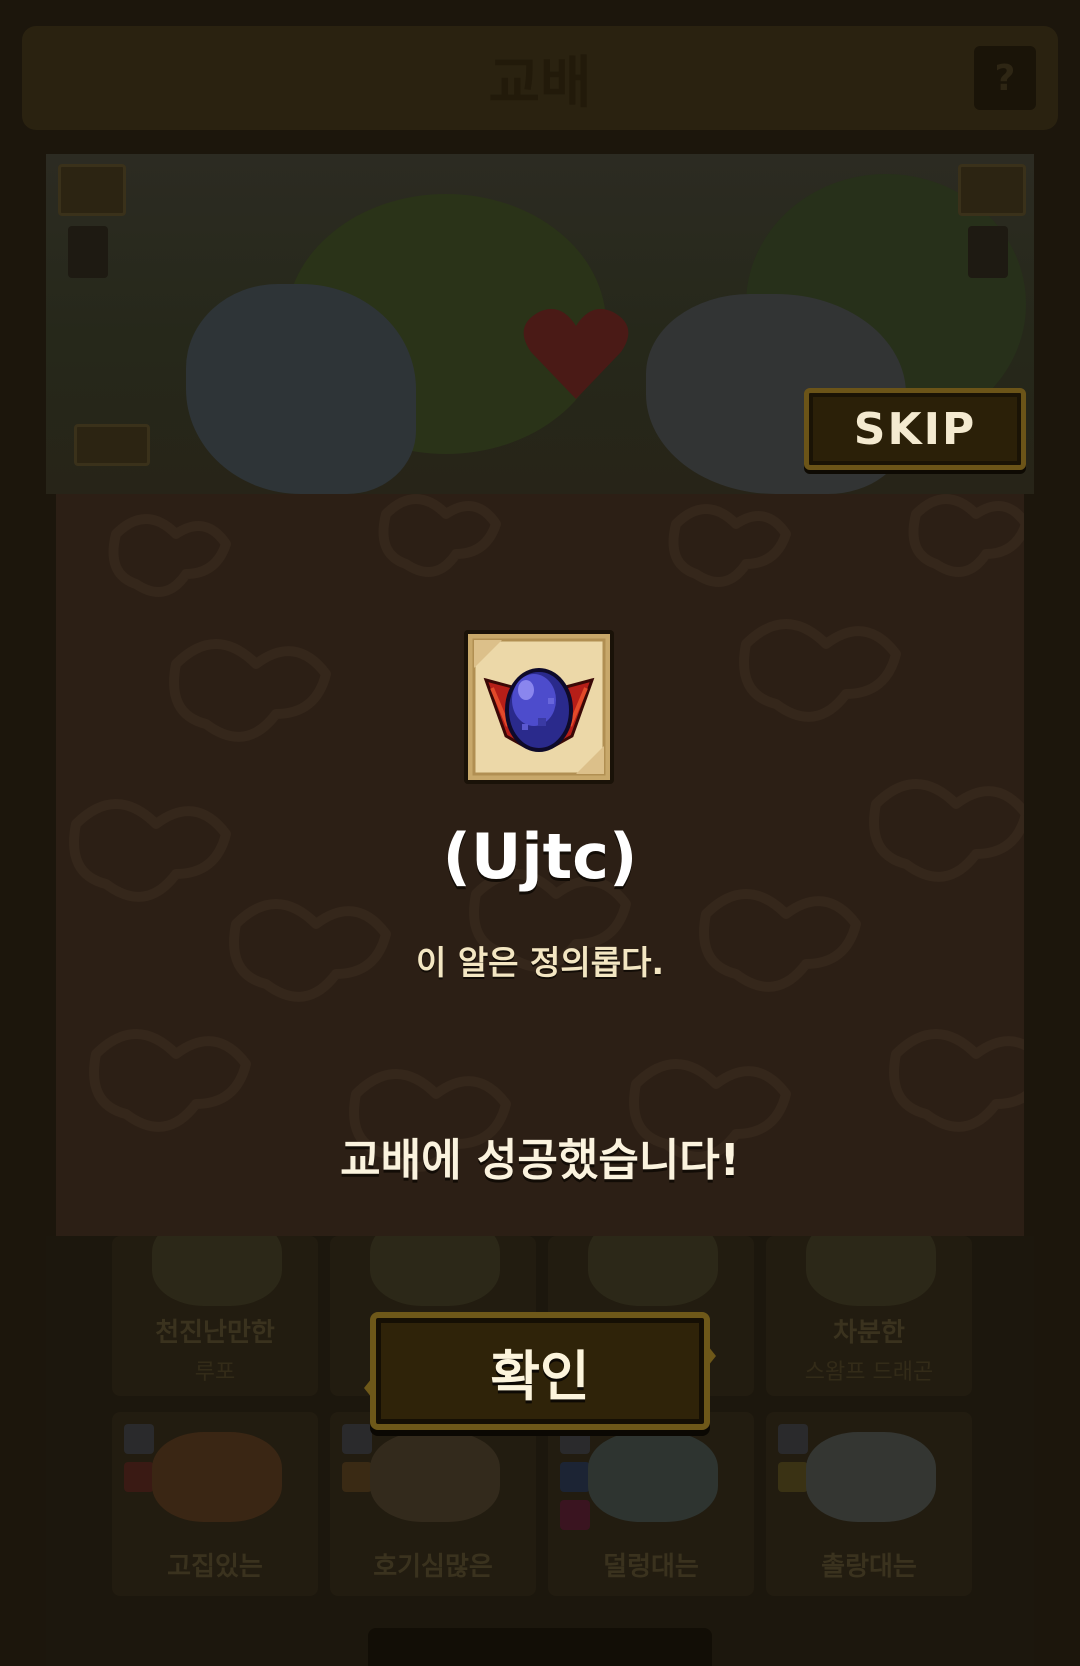 The width and height of the screenshot is (1080, 1666). Describe the element at coordinates (915, 429) in the screenshot. I see `skip-button: SKIP` at that location.